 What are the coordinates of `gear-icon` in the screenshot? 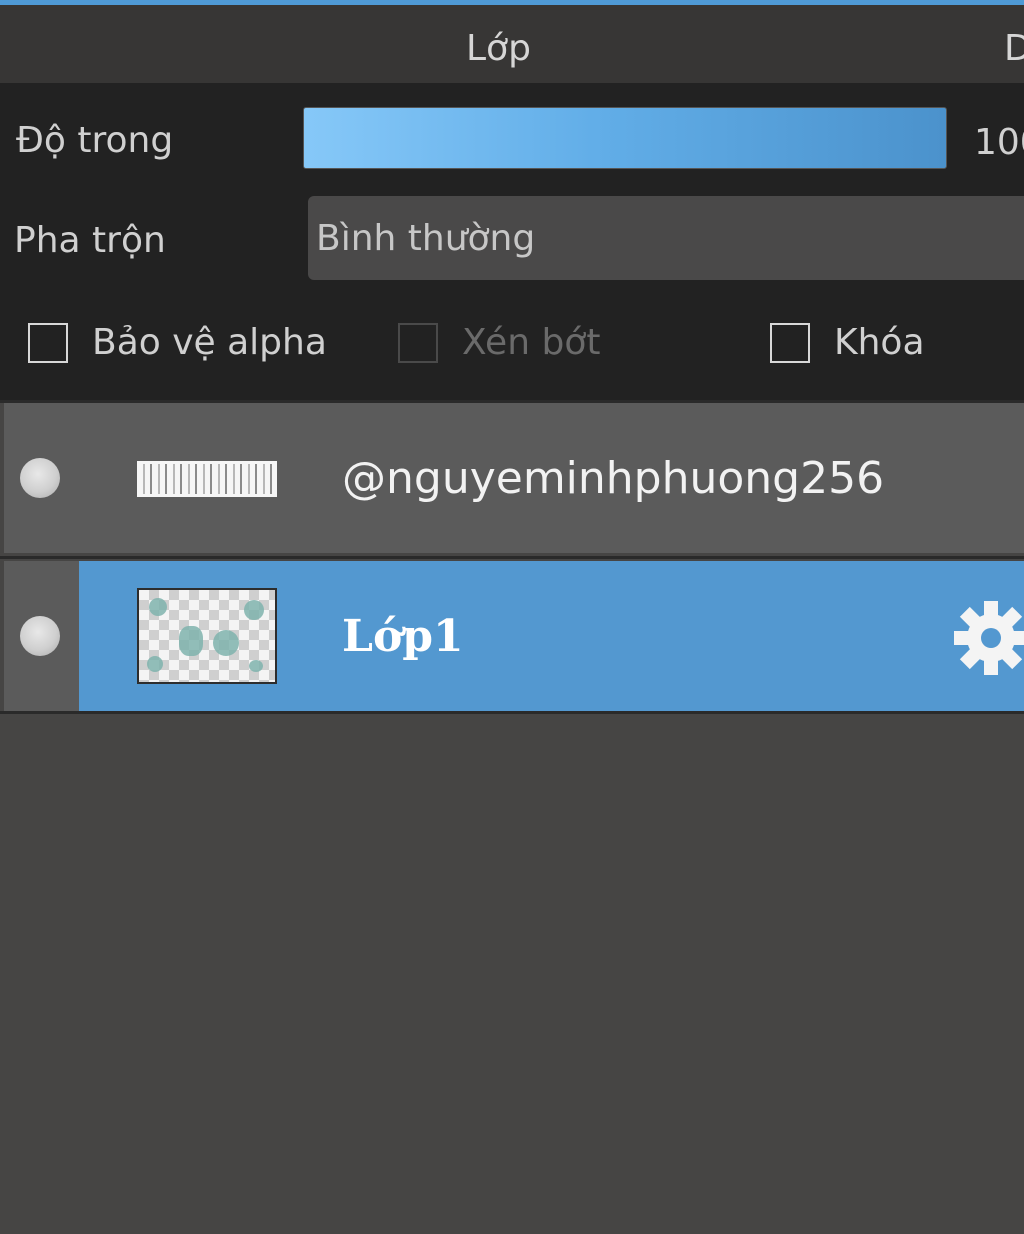 It's located at (986, 638).